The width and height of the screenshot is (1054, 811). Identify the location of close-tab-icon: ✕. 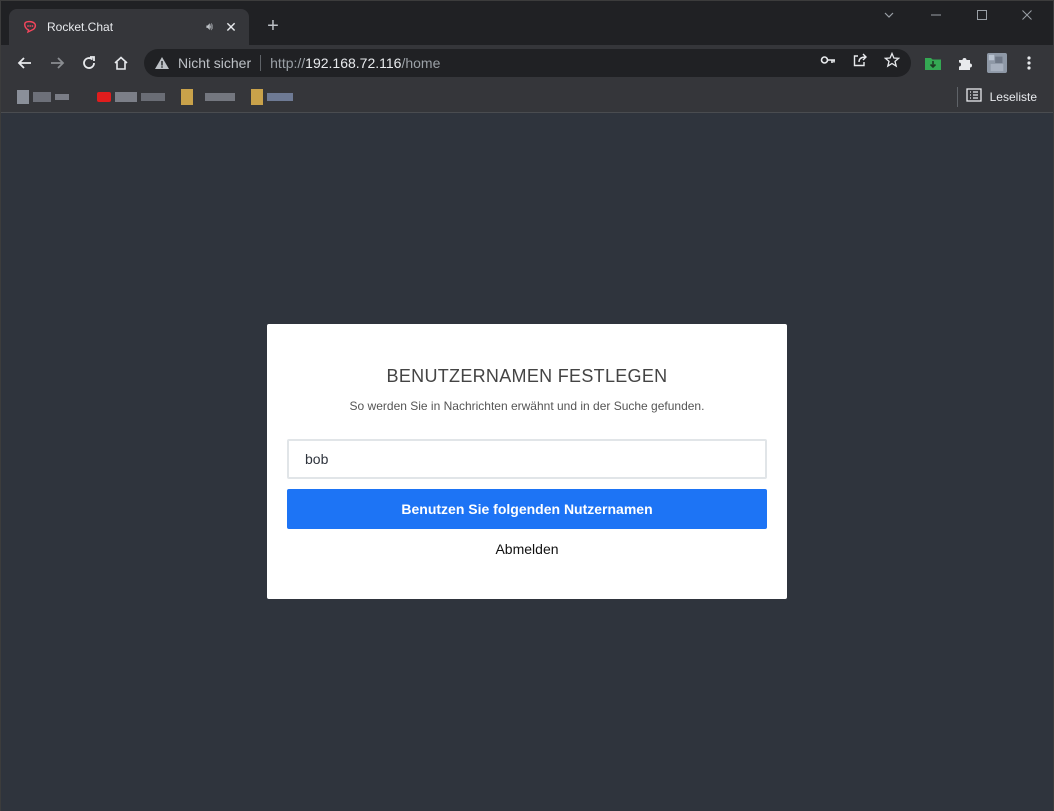
(231, 27).